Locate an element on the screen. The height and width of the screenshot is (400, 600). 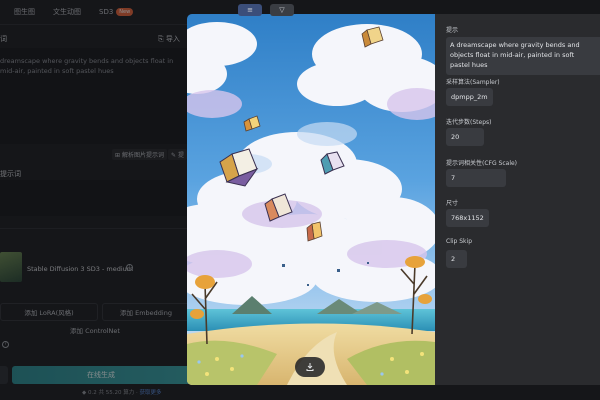
size-value: 768x1152 is located at coordinates (467, 218).